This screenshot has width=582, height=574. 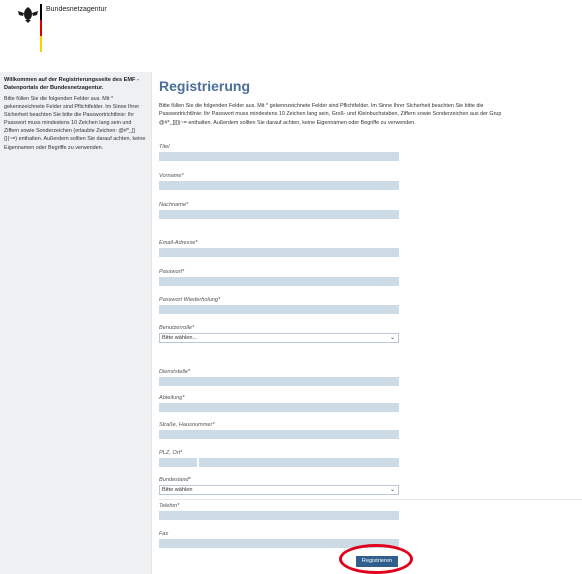 I want to click on field-passwort: Passwort*, so click(x=279, y=277).